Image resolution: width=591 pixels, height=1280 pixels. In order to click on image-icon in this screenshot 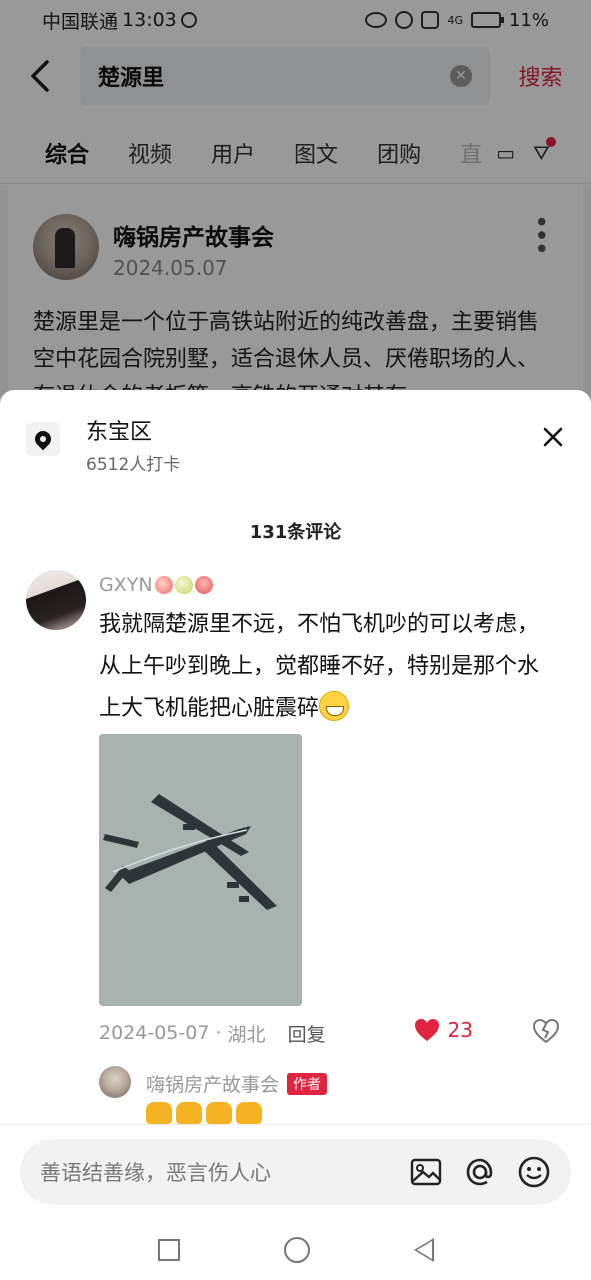, I will do `click(426, 1172)`.